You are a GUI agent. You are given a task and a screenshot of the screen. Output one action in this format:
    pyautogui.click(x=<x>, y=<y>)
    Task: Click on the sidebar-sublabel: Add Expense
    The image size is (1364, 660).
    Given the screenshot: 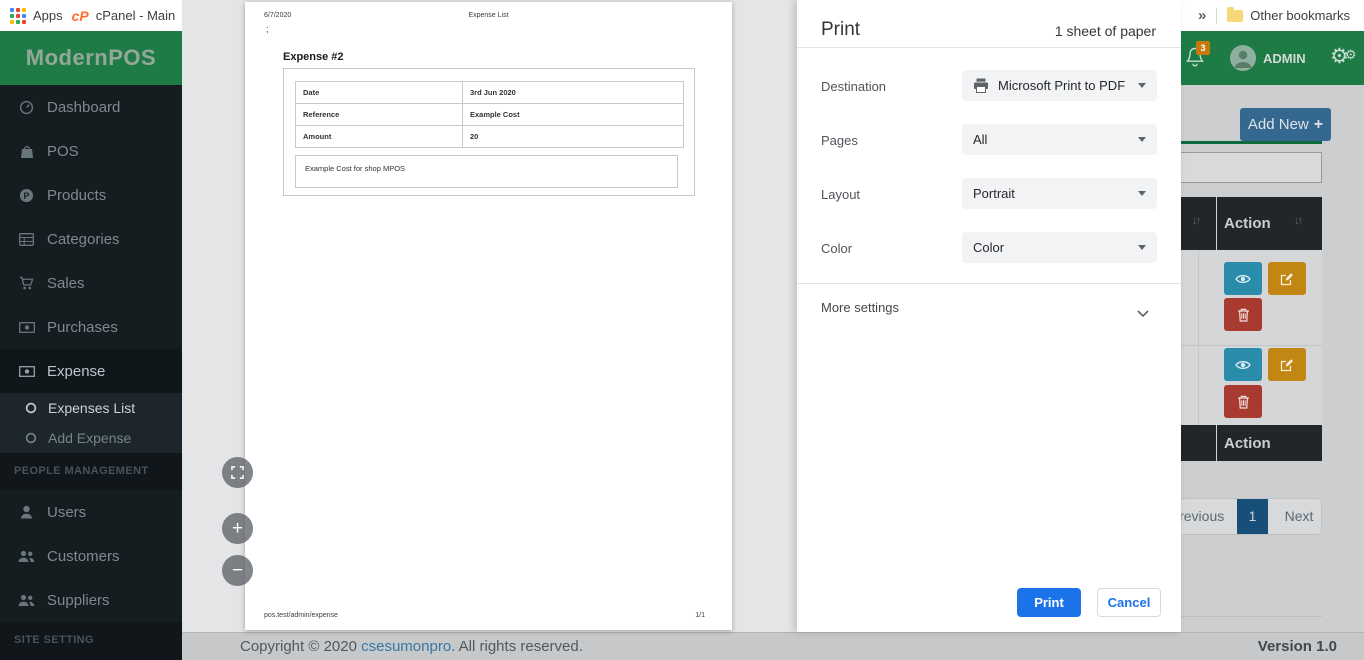 What is the action you would take?
    pyautogui.click(x=90, y=438)
    